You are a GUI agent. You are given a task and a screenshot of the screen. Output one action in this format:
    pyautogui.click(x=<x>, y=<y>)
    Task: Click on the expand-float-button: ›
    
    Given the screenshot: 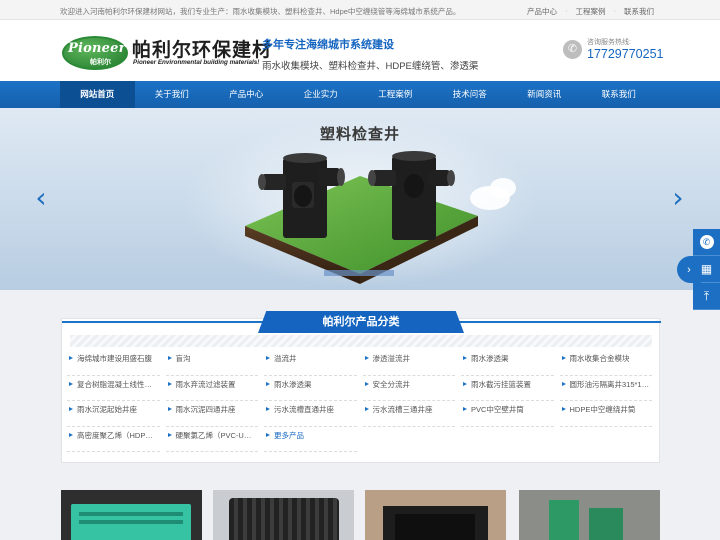 What is the action you would take?
    pyautogui.click(x=689, y=269)
    